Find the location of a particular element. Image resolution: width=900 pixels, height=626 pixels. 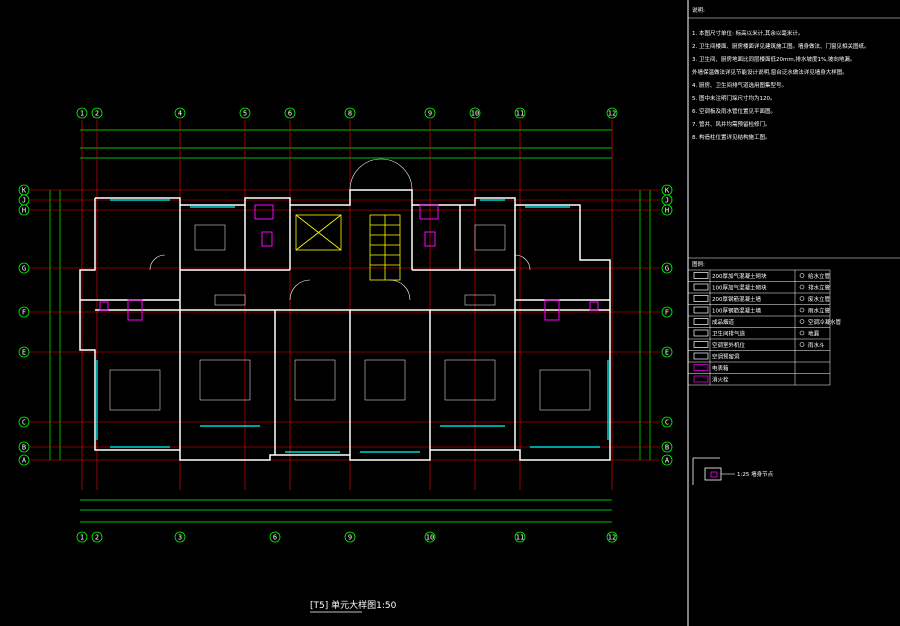

svg-text: 排水立管 is located at coordinates (819, 288).